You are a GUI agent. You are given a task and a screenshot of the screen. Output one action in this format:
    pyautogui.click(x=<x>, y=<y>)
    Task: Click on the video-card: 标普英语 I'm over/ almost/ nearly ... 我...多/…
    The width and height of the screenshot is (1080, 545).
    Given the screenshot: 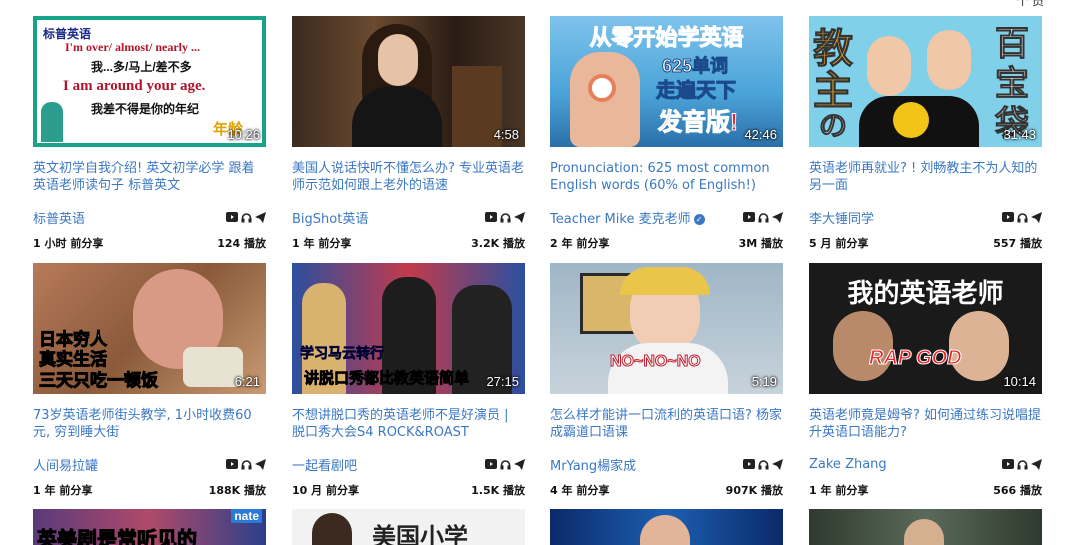 What is the action you would take?
    pyautogui.click(x=149, y=133)
    